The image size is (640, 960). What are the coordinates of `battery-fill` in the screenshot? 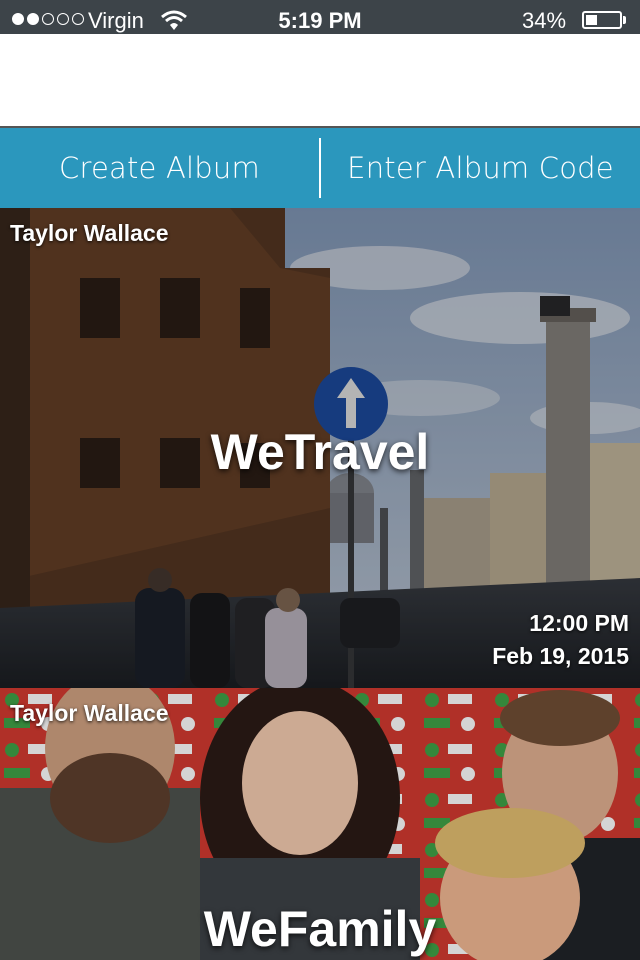 It's located at (591, 20).